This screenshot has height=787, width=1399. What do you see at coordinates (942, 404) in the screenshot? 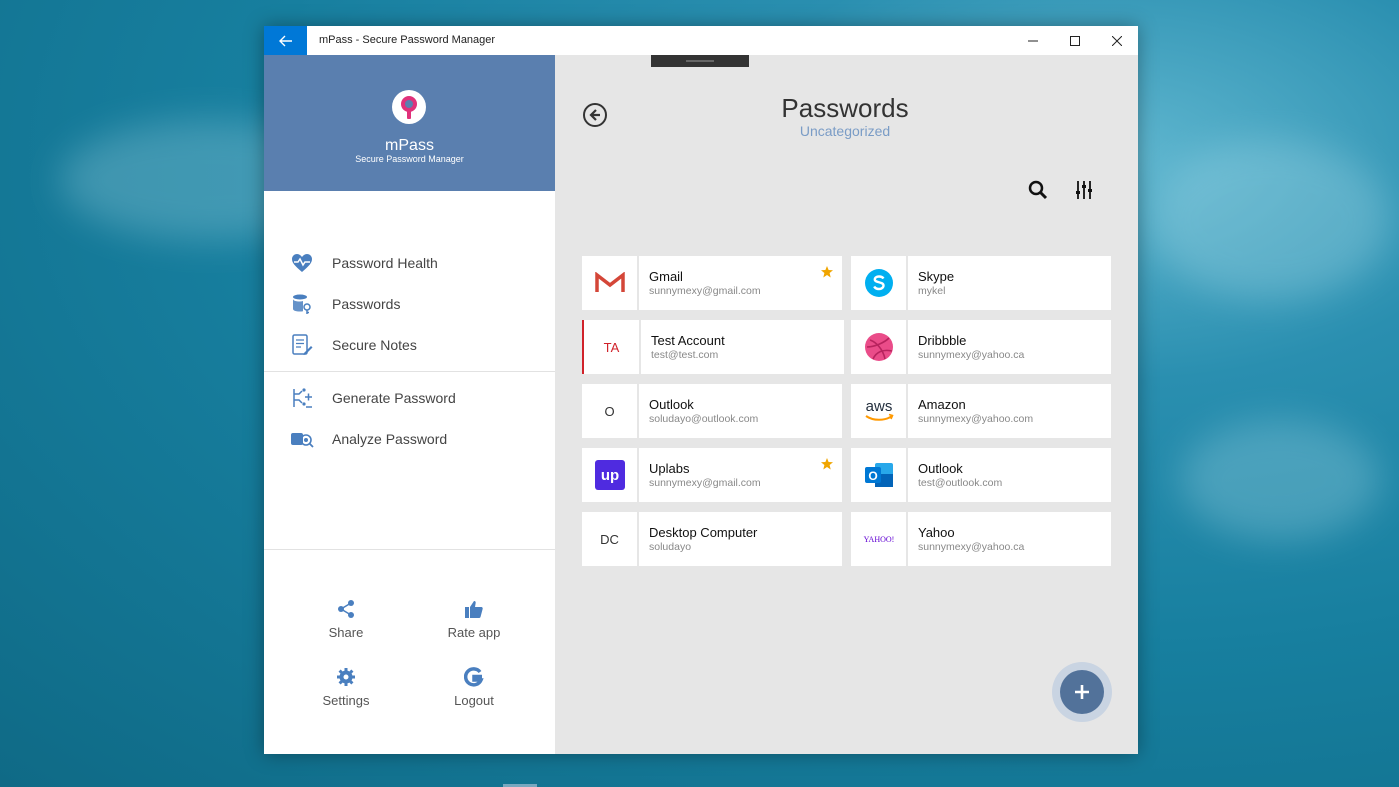
I see `entry-name: Amazon` at bounding box center [942, 404].